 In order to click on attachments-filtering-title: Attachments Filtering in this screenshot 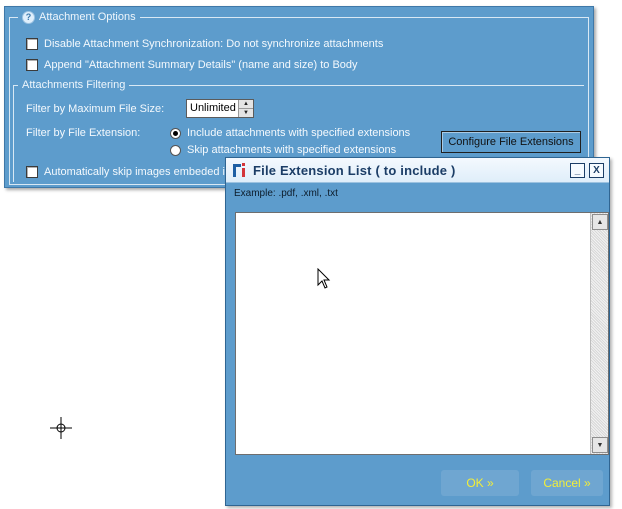, I will do `click(74, 85)`.